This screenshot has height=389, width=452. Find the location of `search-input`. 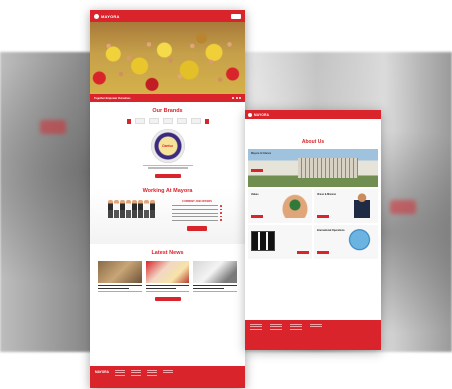

search-input is located at coordinates (236, 16).